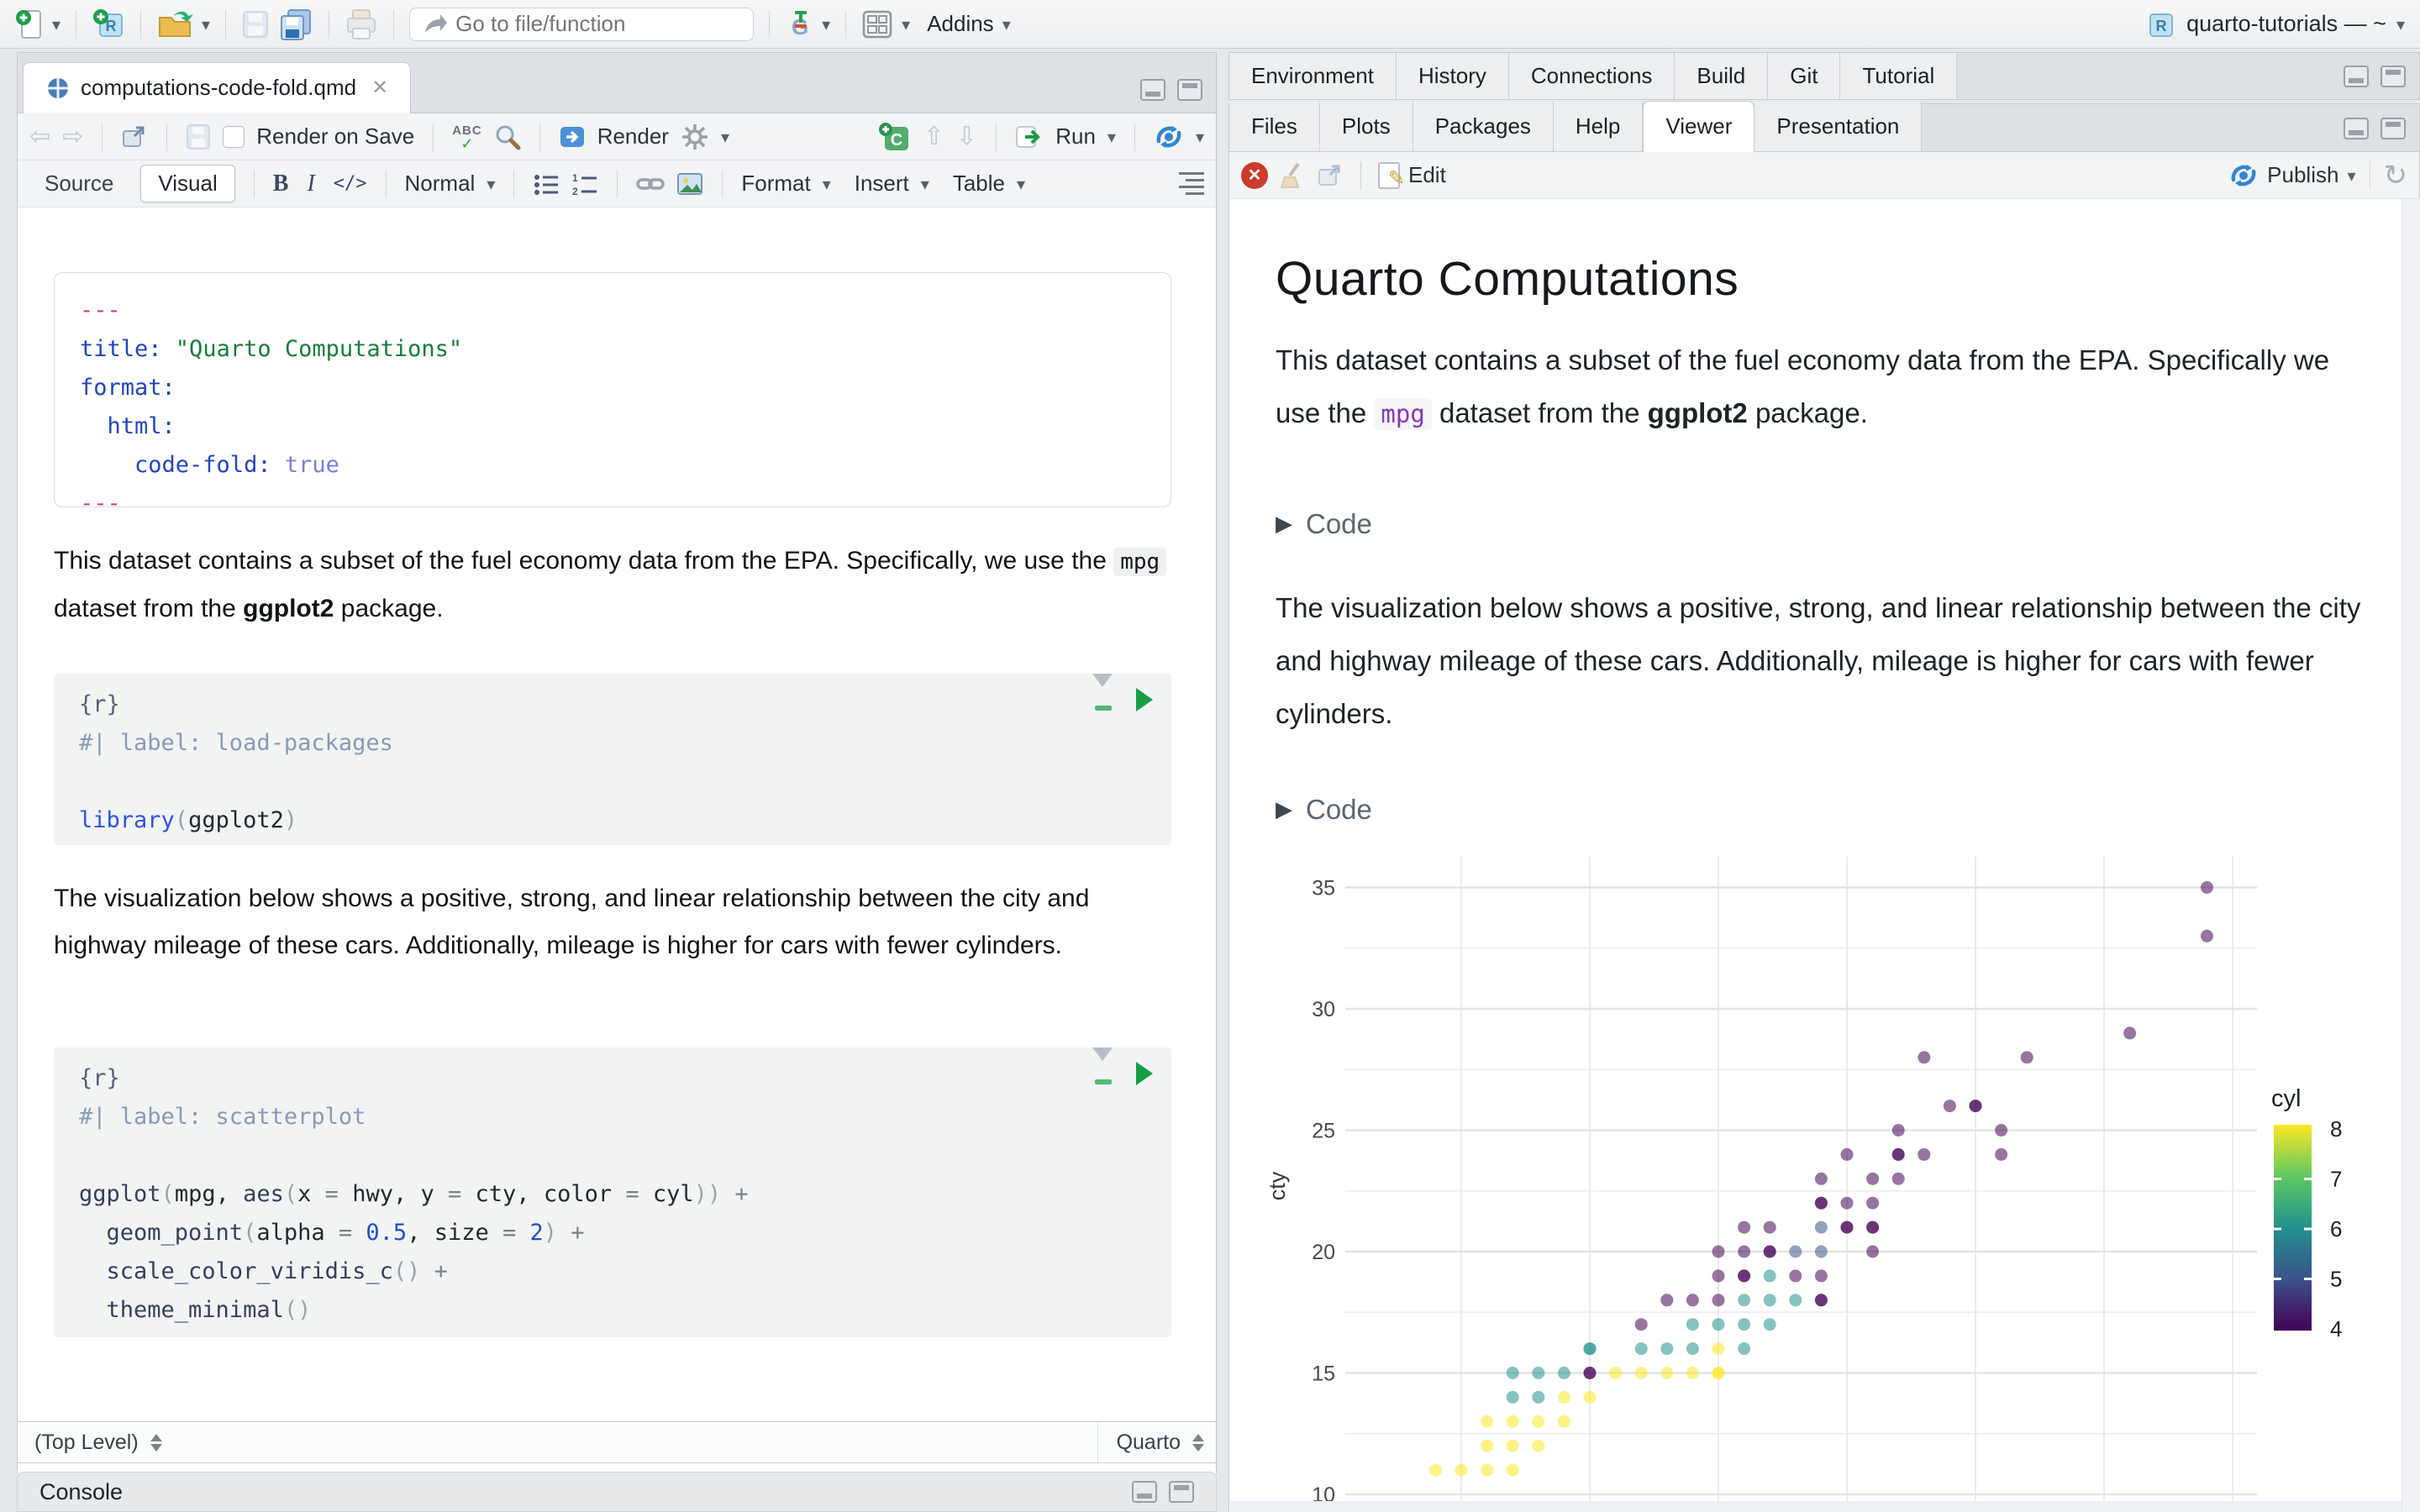 The image size is (2420, 1512). I want to click on new-file-caret: ▾, so click(56, 24).